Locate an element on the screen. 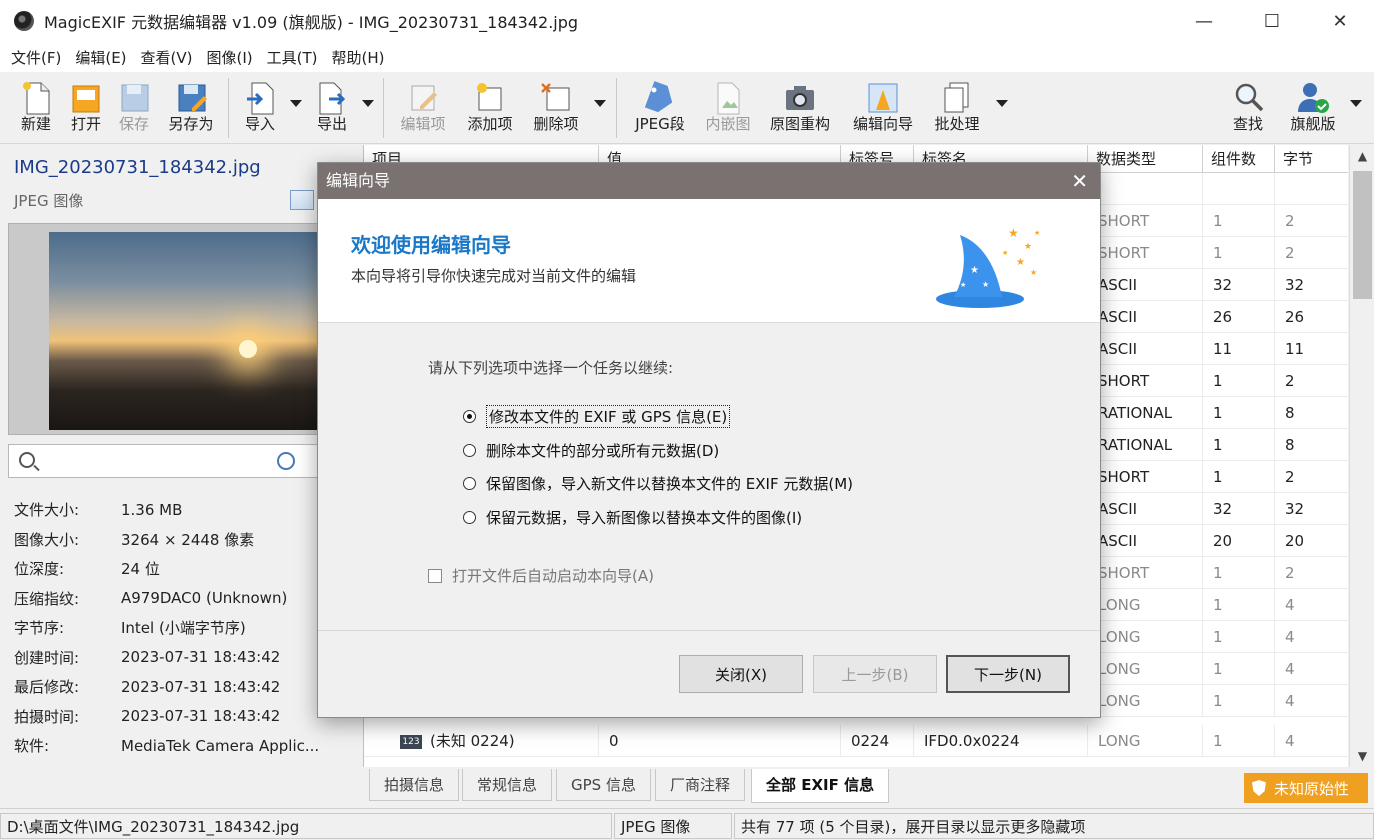 The width and height of the screenshot is (1374, 840). edit-wizard-button: 编辑向导 is located at coordinates (883, 108).